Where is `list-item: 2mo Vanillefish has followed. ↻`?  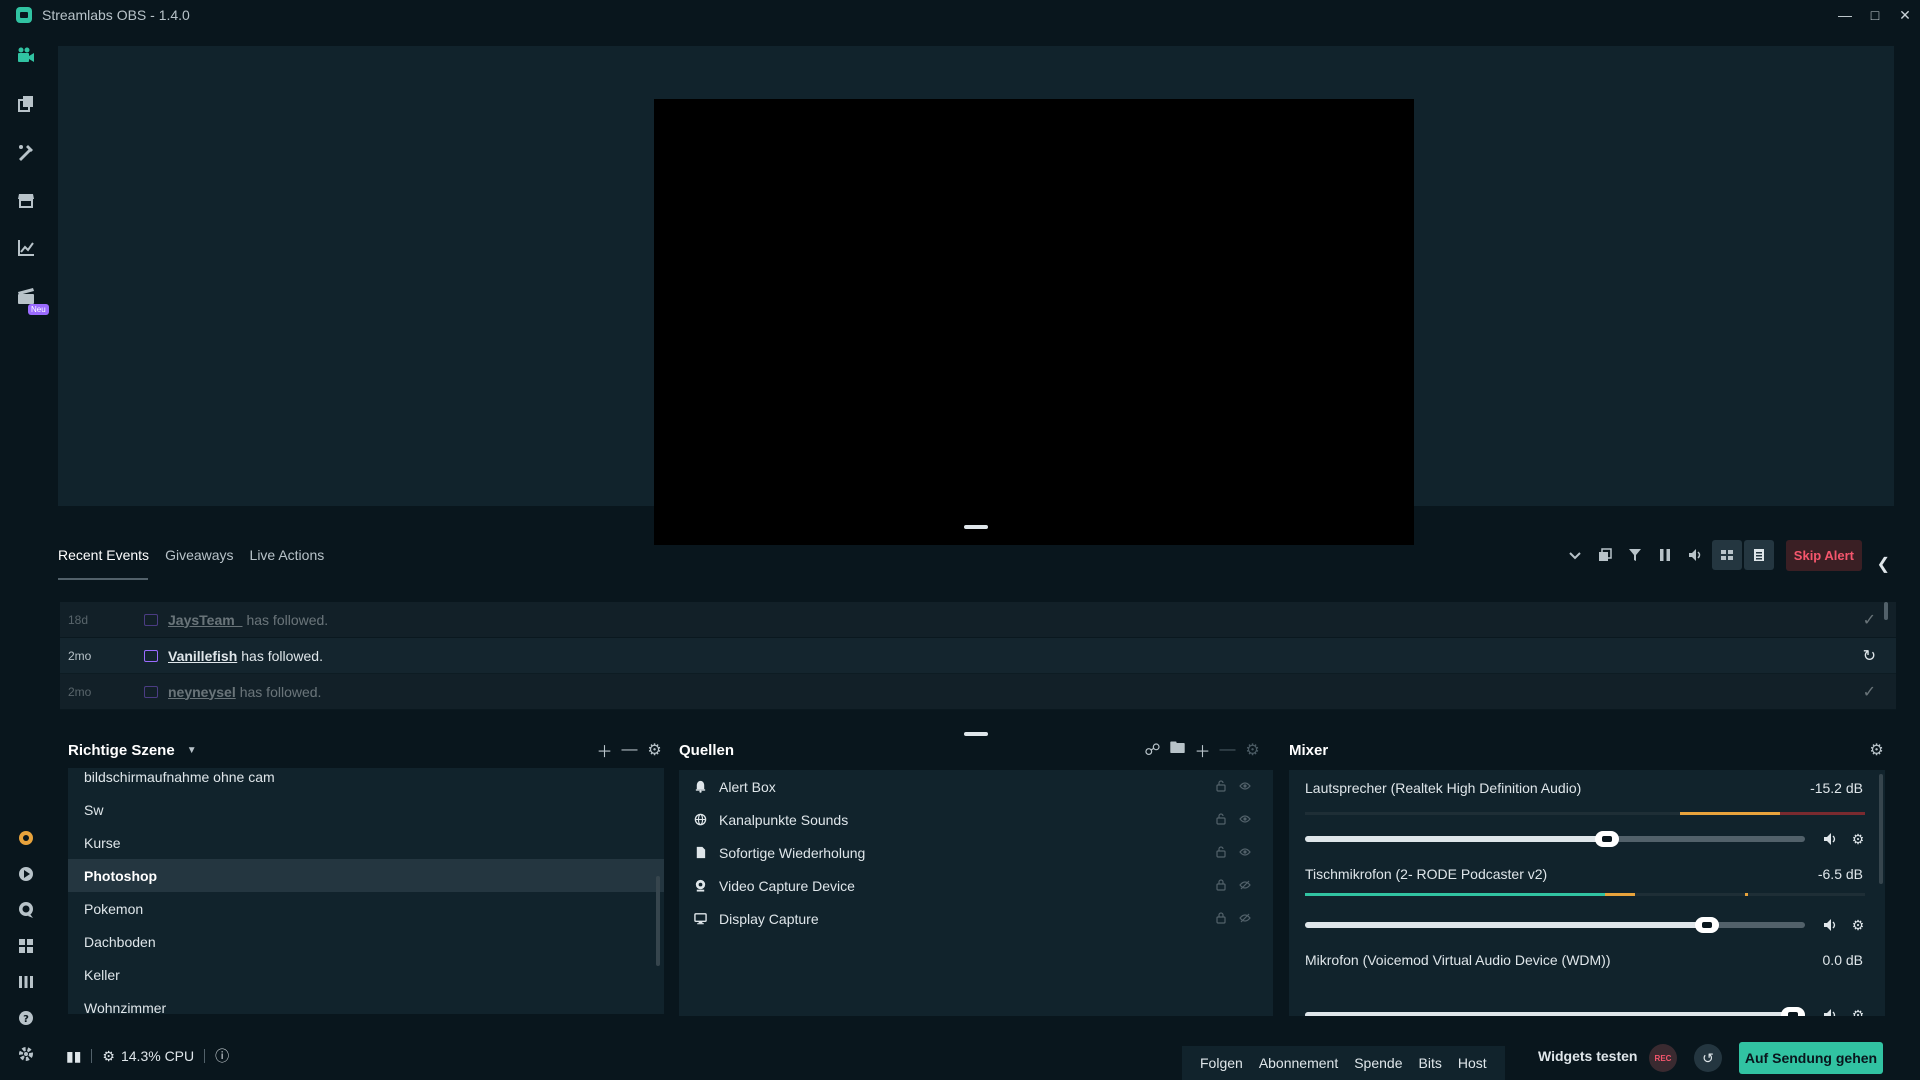 list-item: 2mo Vanillefish has followed. ↻ is located at coordinates (978, 656).